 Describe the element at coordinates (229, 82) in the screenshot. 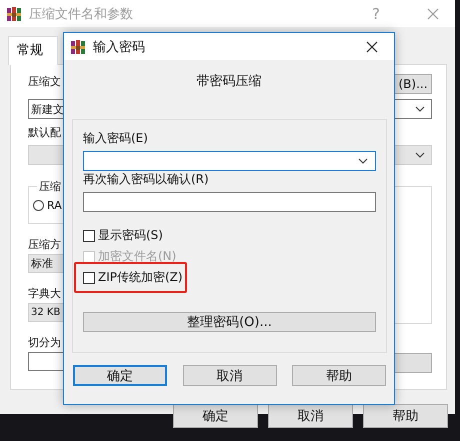

I see `dialog-heading: 带密码压缩` at that location.